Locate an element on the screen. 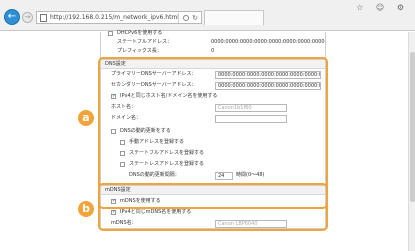 The width and height of the screenshot is (415, 251). mdns-highlight-frame is located at coordinates (213, 207).